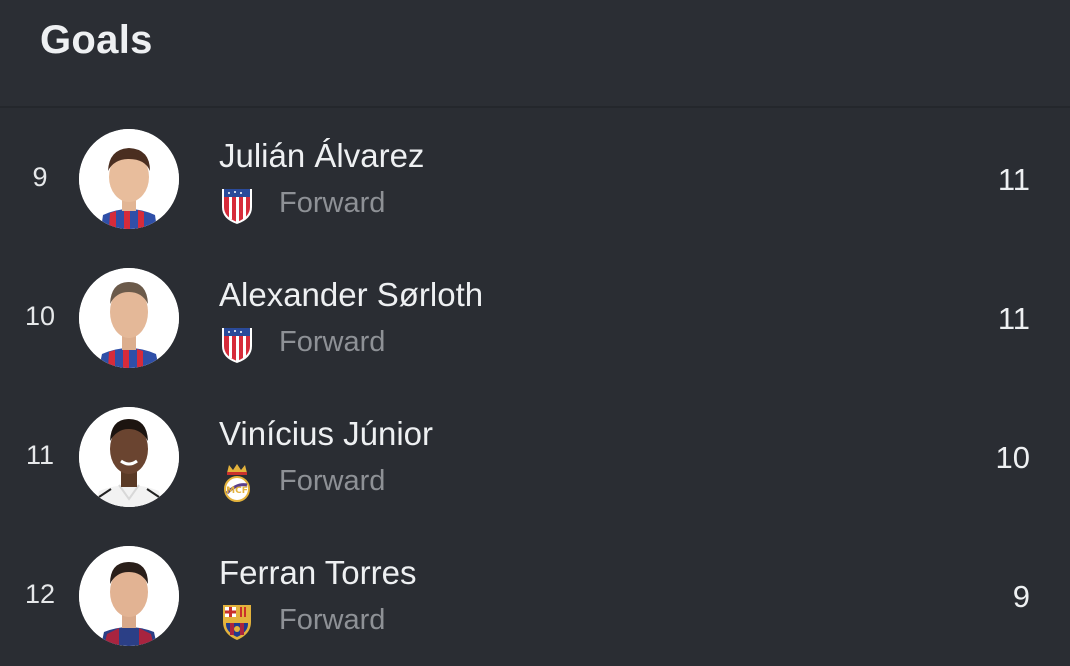 This screenshot has width=1070, height=666. I want to click on player-rank: 12, so click(40, 594).